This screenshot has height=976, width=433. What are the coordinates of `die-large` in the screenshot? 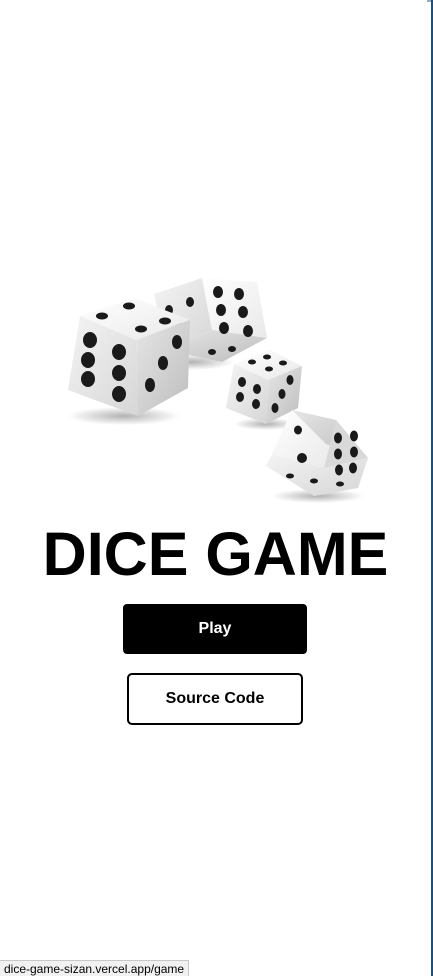 It's located at (129, 361).